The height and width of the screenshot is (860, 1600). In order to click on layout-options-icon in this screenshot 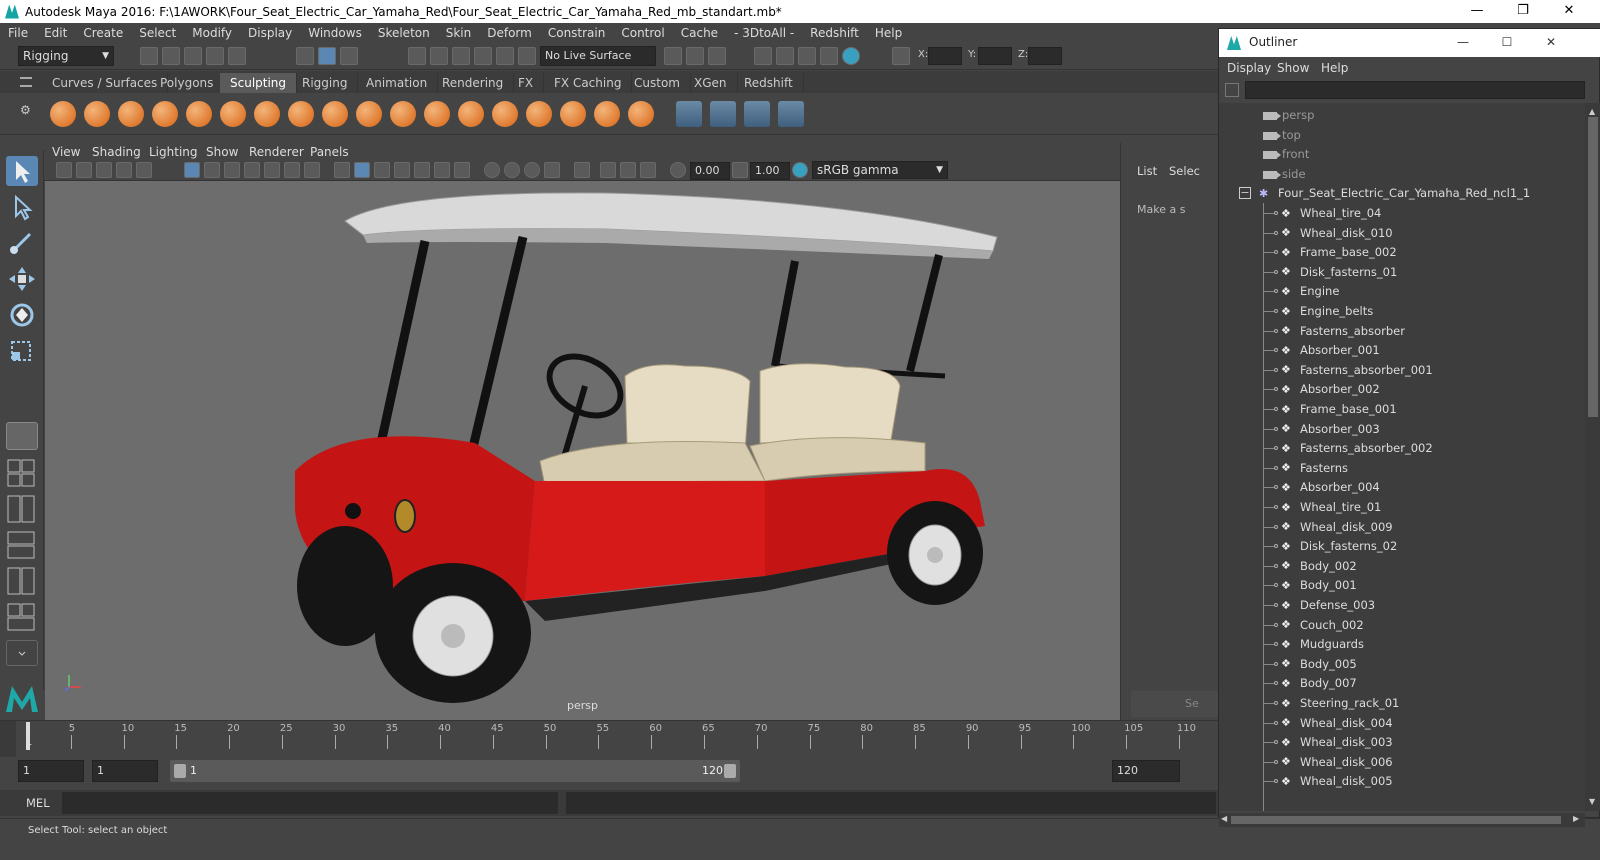, I will do `click(22, 653)`.